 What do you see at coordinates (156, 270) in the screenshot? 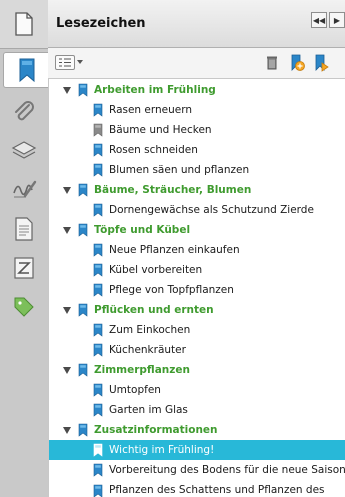
I see `bookmark-label: Kübel vorbereiten` at bounding box center [156, 270].